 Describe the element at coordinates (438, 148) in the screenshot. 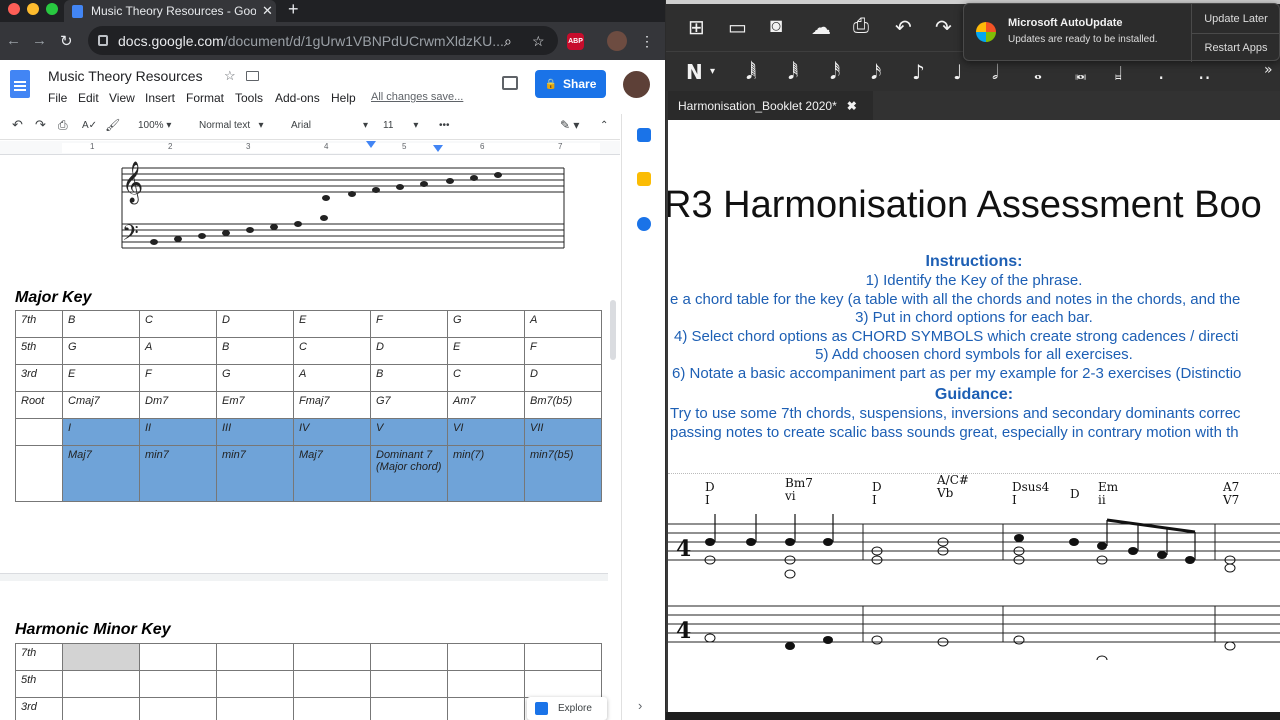

I see `right-indent-marker-icon` at that location.